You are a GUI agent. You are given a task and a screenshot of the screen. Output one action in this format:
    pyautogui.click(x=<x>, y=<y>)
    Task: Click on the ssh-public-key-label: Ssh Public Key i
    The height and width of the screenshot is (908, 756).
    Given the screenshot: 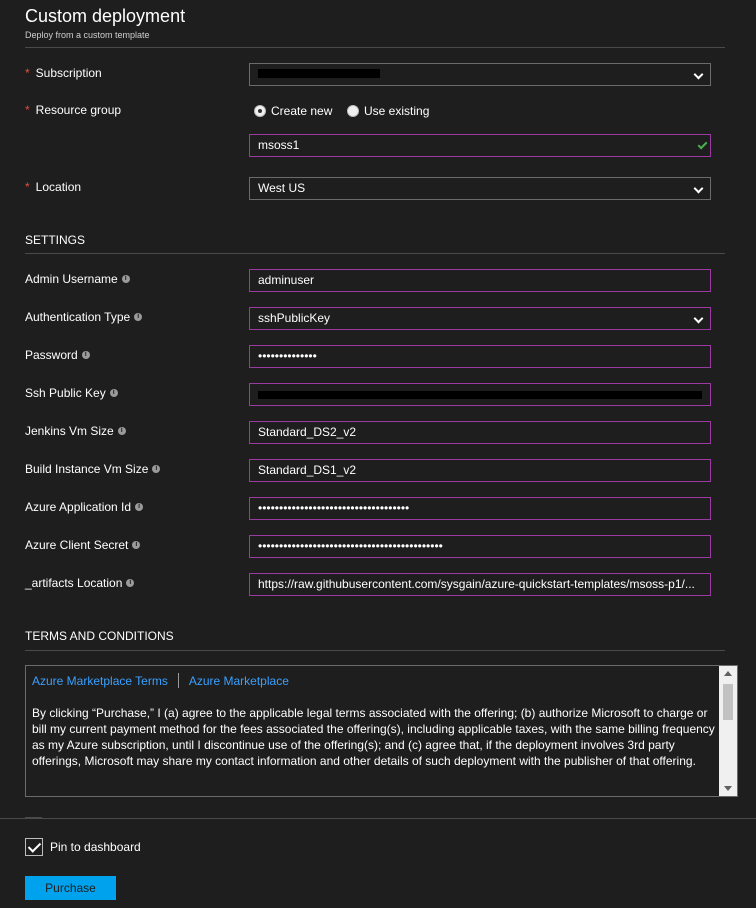 What is the action you would take?
    pyautogui.click(x=71, y=393)
    